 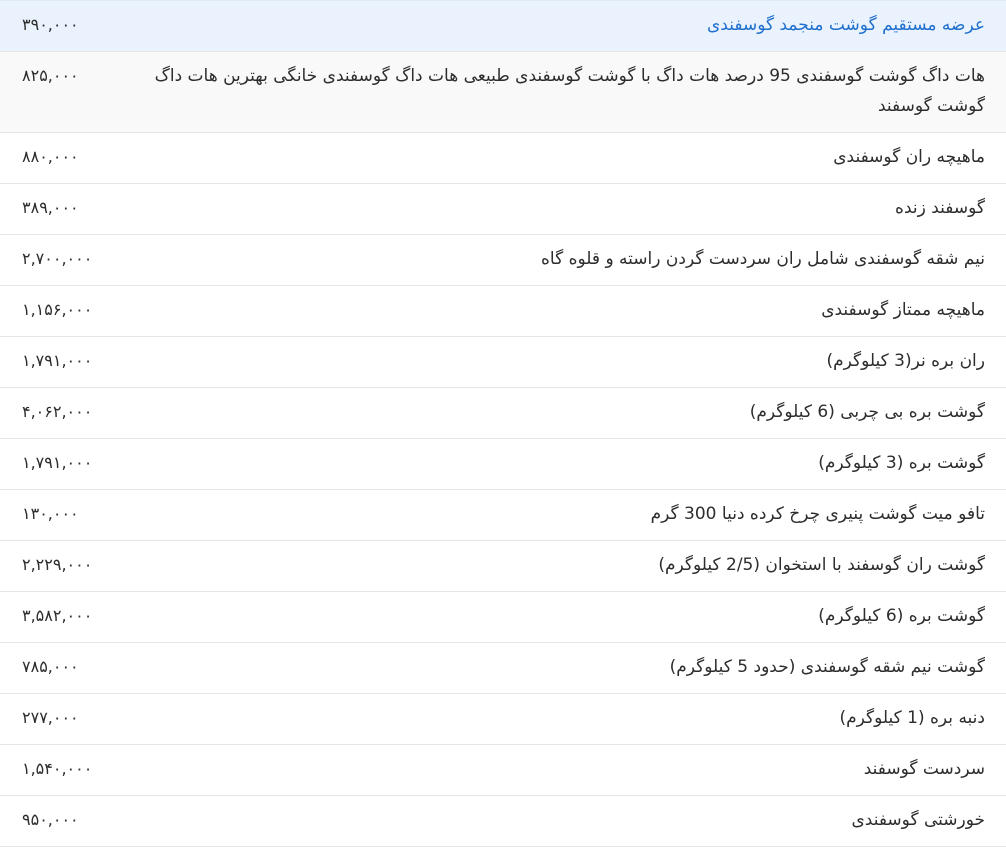 I want to click on product-price-cell: ۱۳۰,۰۰۰, so click(x=58, y=515).